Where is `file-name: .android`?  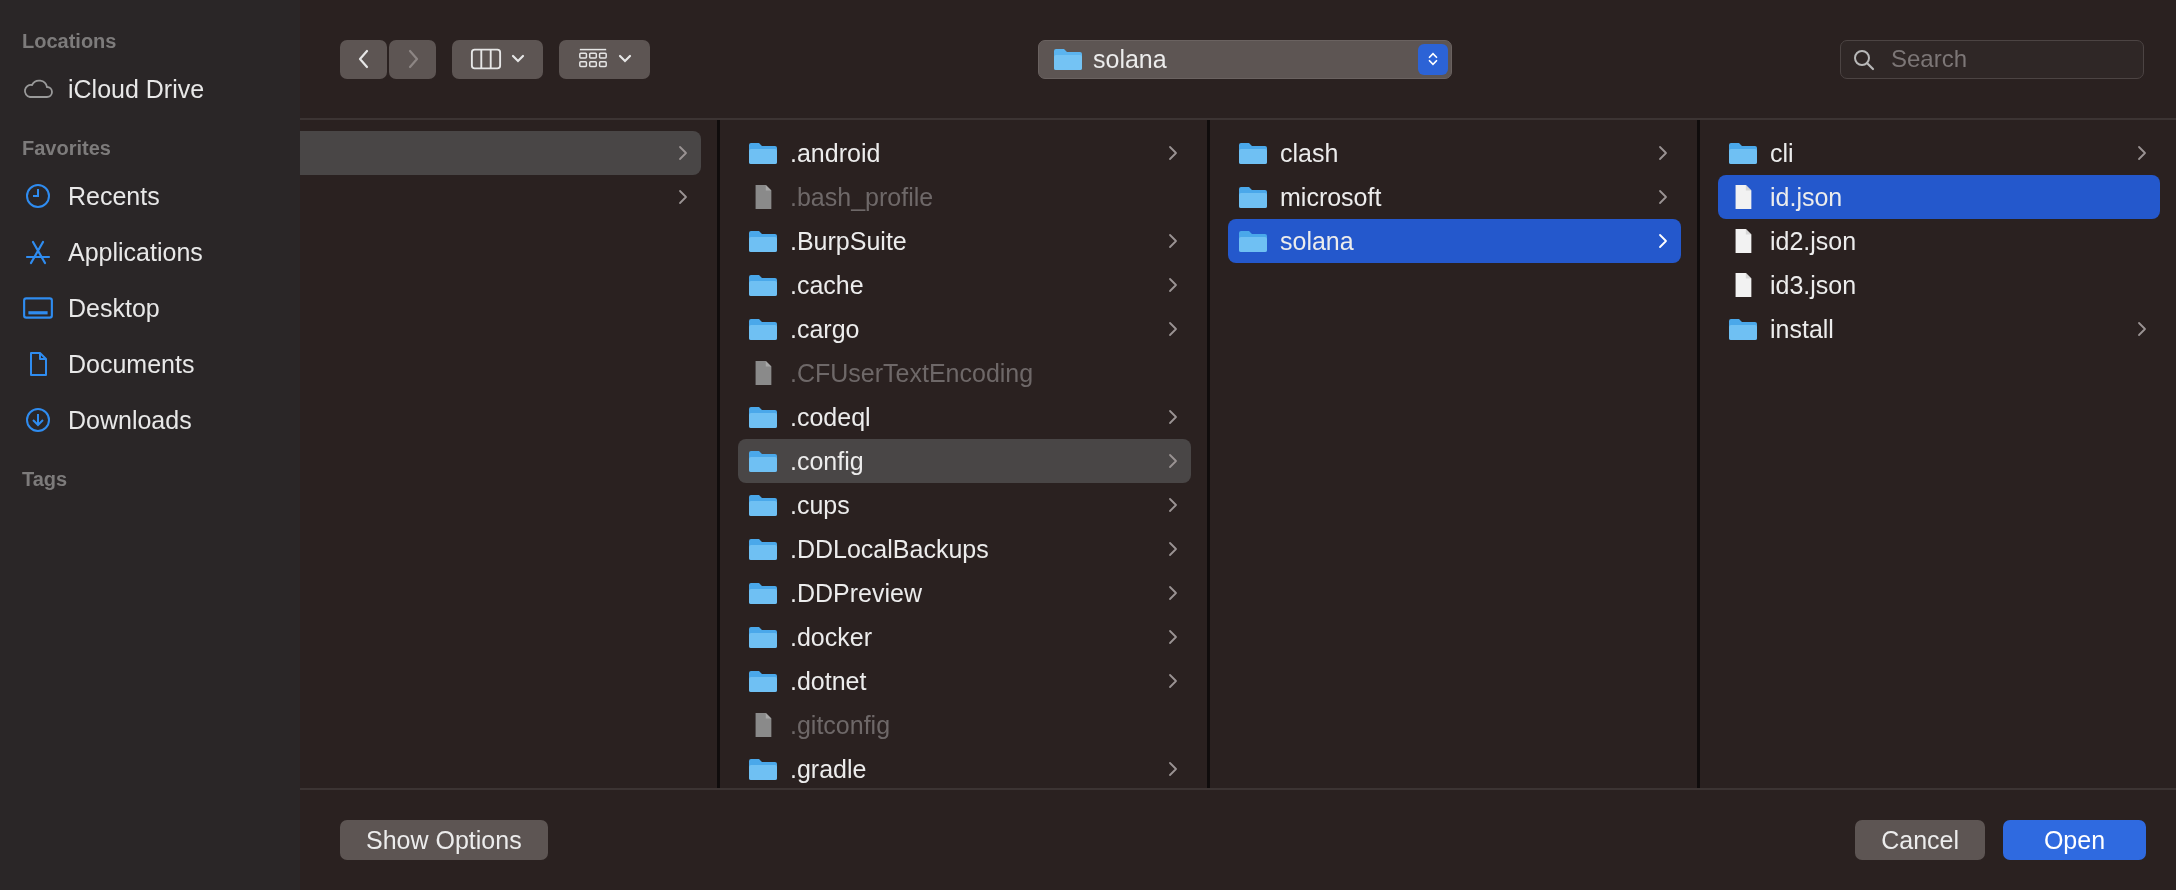 file-name: .android is located at coordinates (835, 153).